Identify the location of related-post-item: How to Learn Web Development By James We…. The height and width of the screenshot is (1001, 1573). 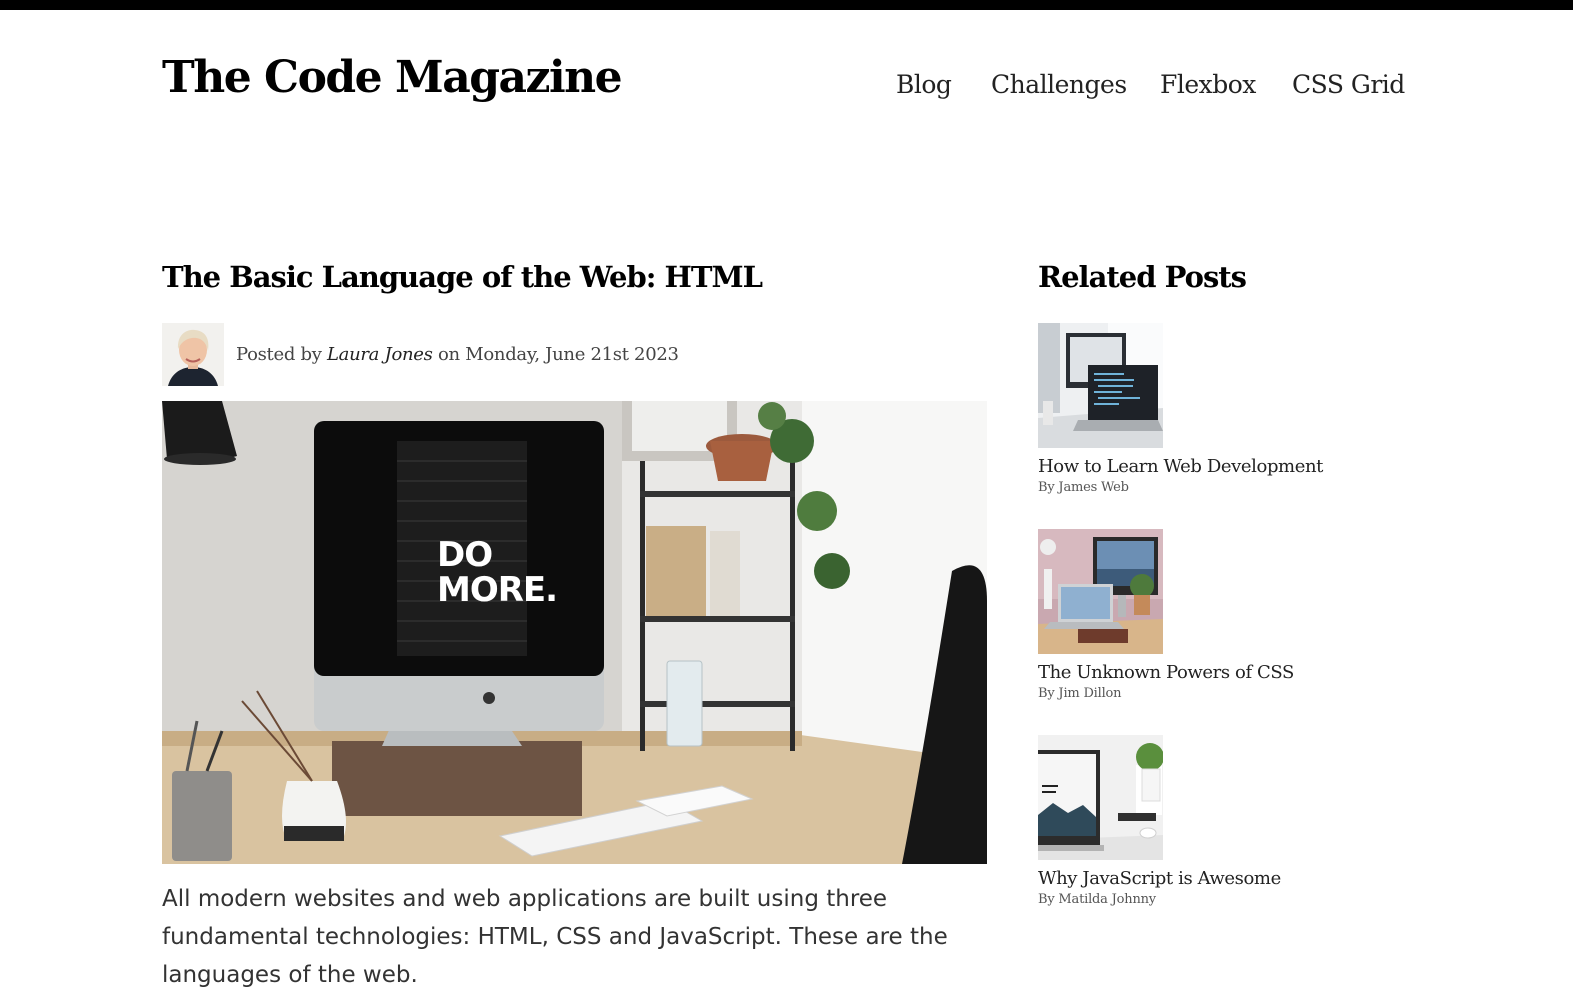
(1248, 409).